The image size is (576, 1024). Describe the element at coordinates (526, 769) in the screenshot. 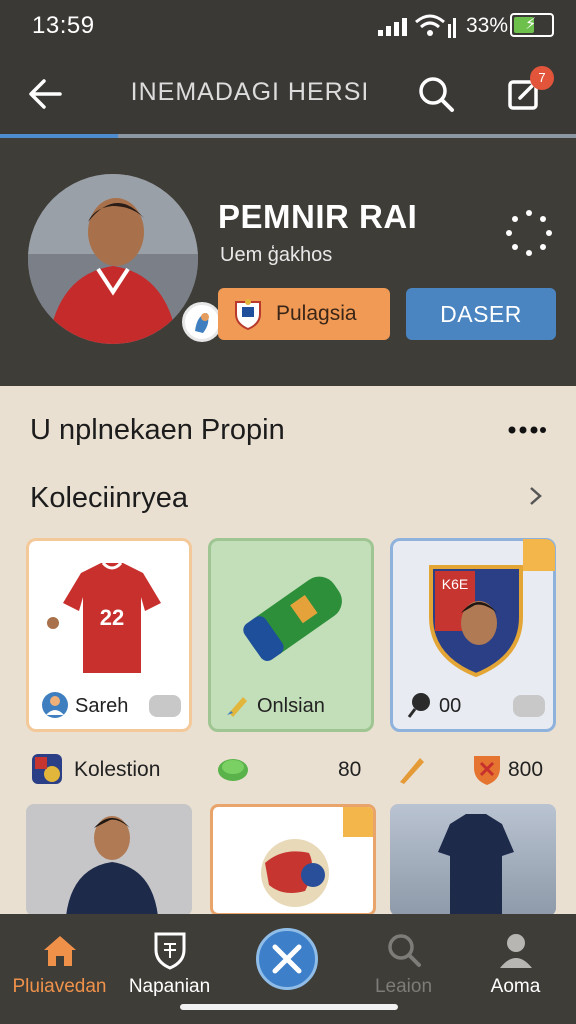

I see `stat-value: 800` at that location.